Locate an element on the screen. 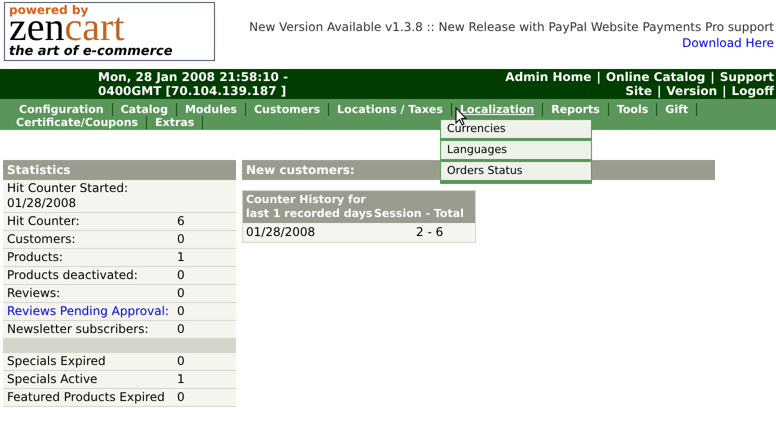 The width and height of the screenshot is (776, 422). menu-item: Certificate/Coupons is located at coordinates (78, 122).